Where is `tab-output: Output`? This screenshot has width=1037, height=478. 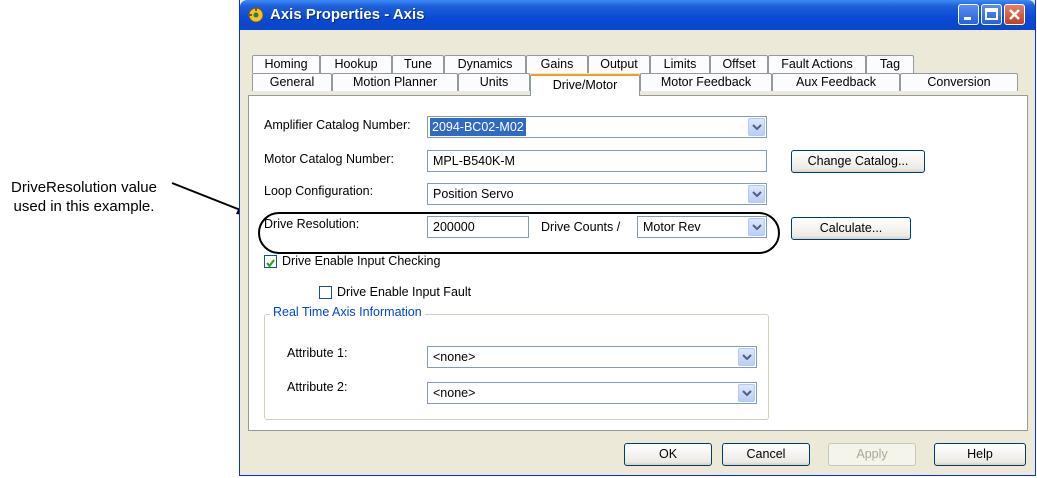
tab-output: Output is located at coordinates (619, 64).